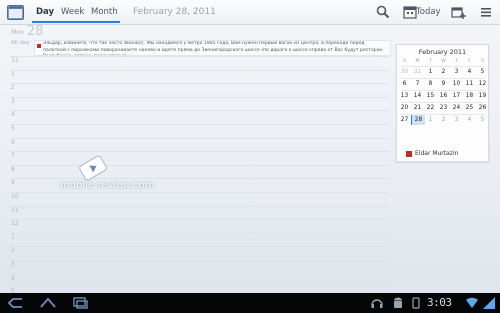  What do you see at coordinates (417, 72) in the screenshot?
I see `calendar-day: 31` at bounding box center [417, 72].